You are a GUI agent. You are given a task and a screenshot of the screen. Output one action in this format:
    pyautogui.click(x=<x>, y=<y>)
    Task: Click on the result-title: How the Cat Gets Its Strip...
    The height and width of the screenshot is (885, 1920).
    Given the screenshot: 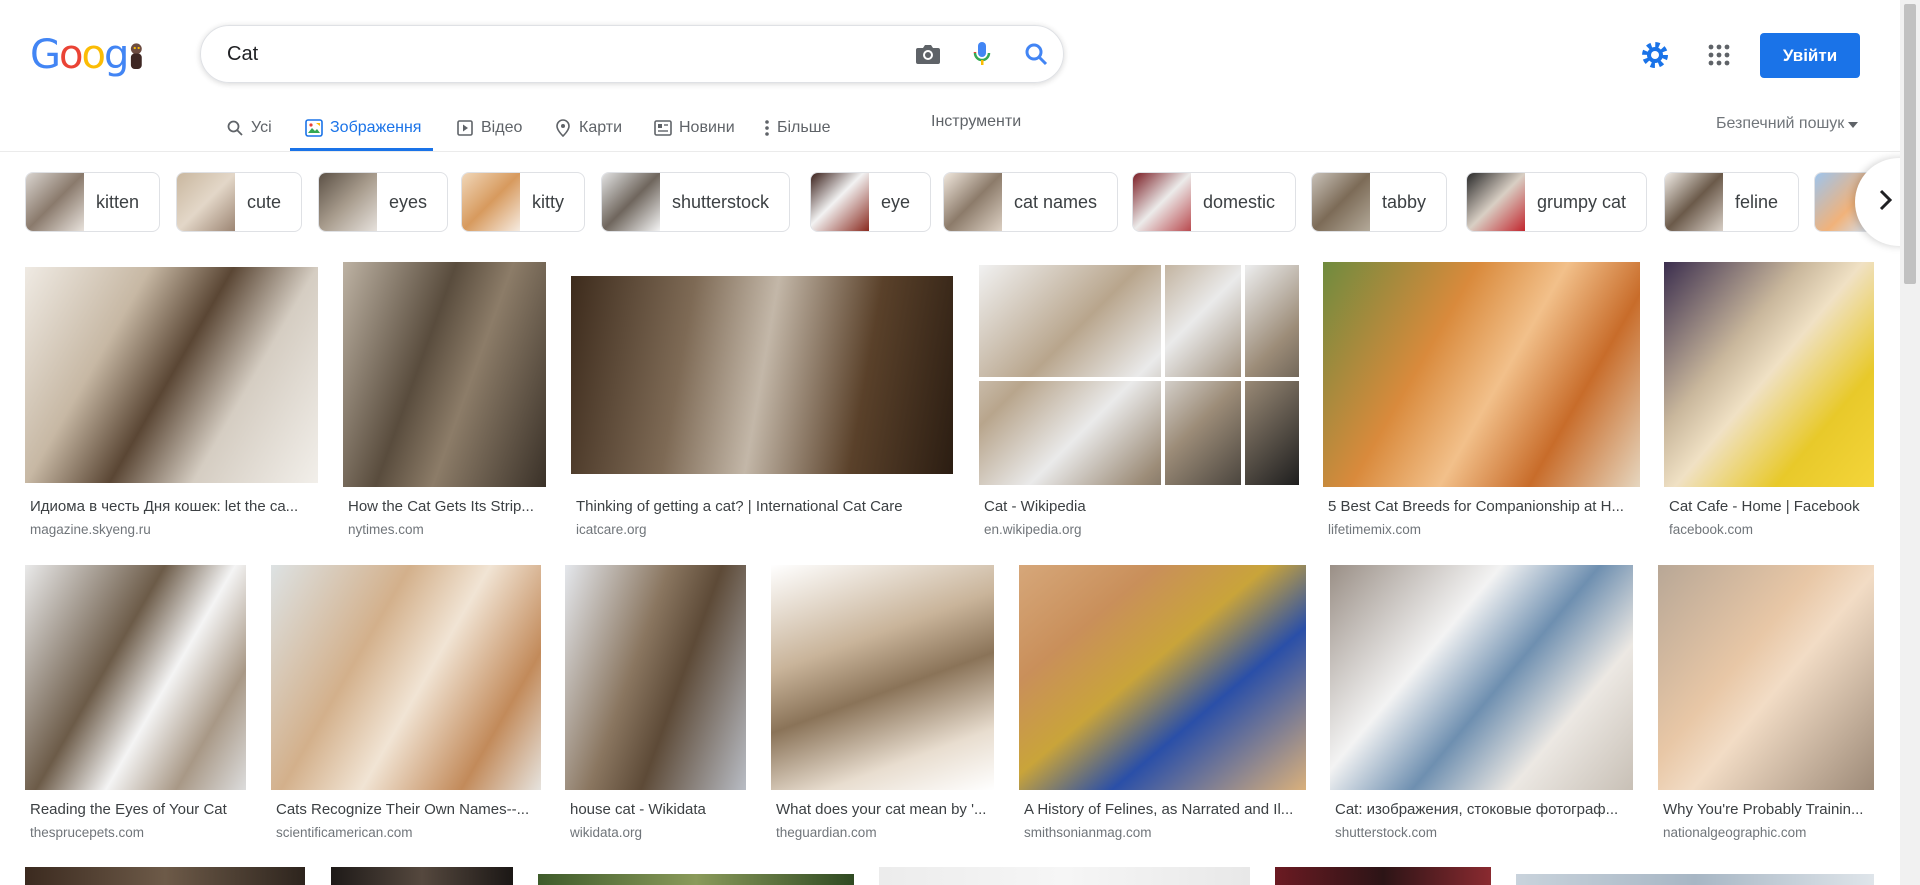 What is the action you would take?
    pyautogui.click(x=447, y=506)
    